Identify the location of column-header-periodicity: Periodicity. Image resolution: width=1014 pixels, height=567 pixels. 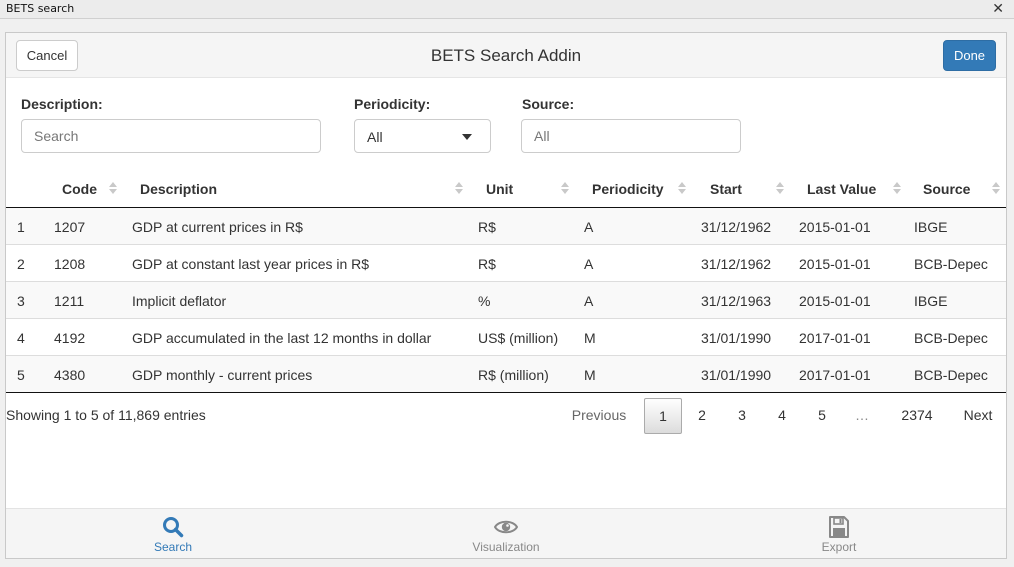
(628, 189).